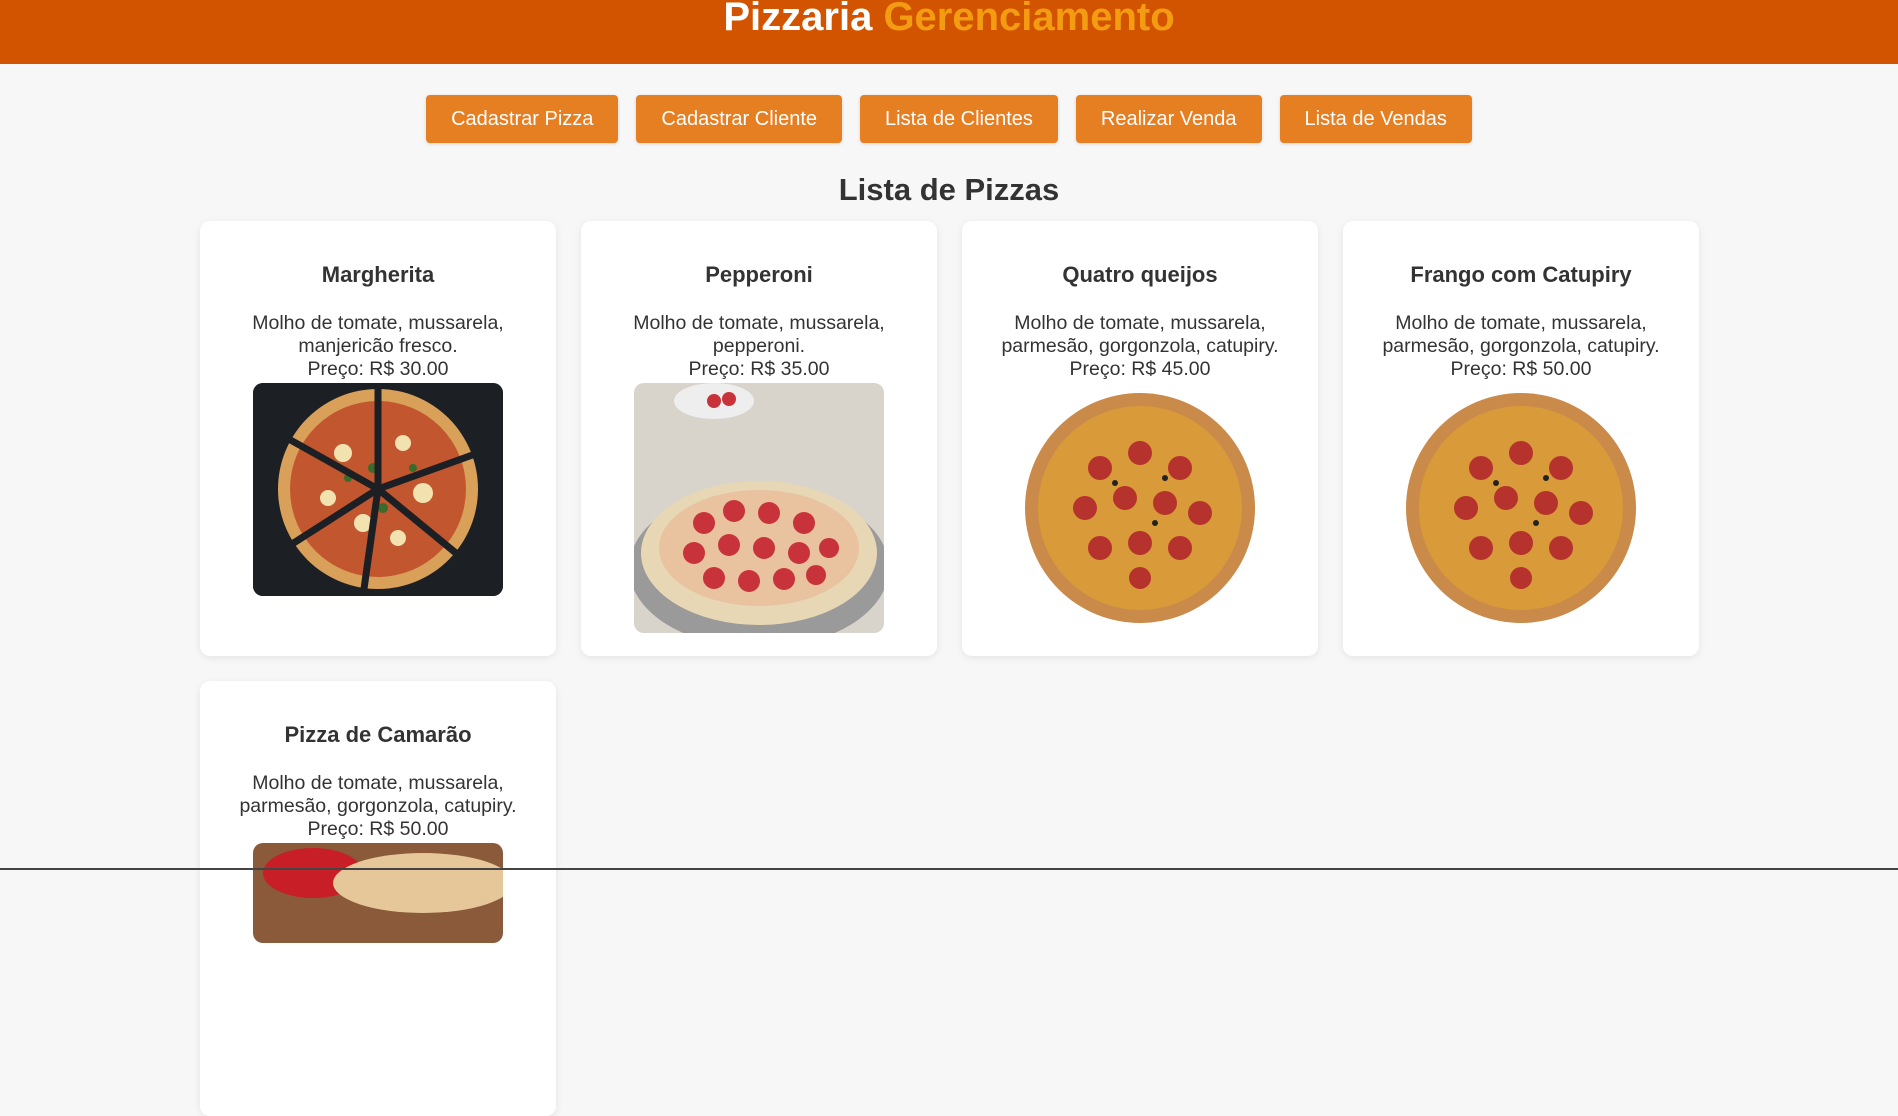 Image resolution: width=1898 pixels, height=1116 pixels. Describe the element at coordinates (949, 189) in the screenshot. I see `section-title: Lista de Pizzas` at that location.